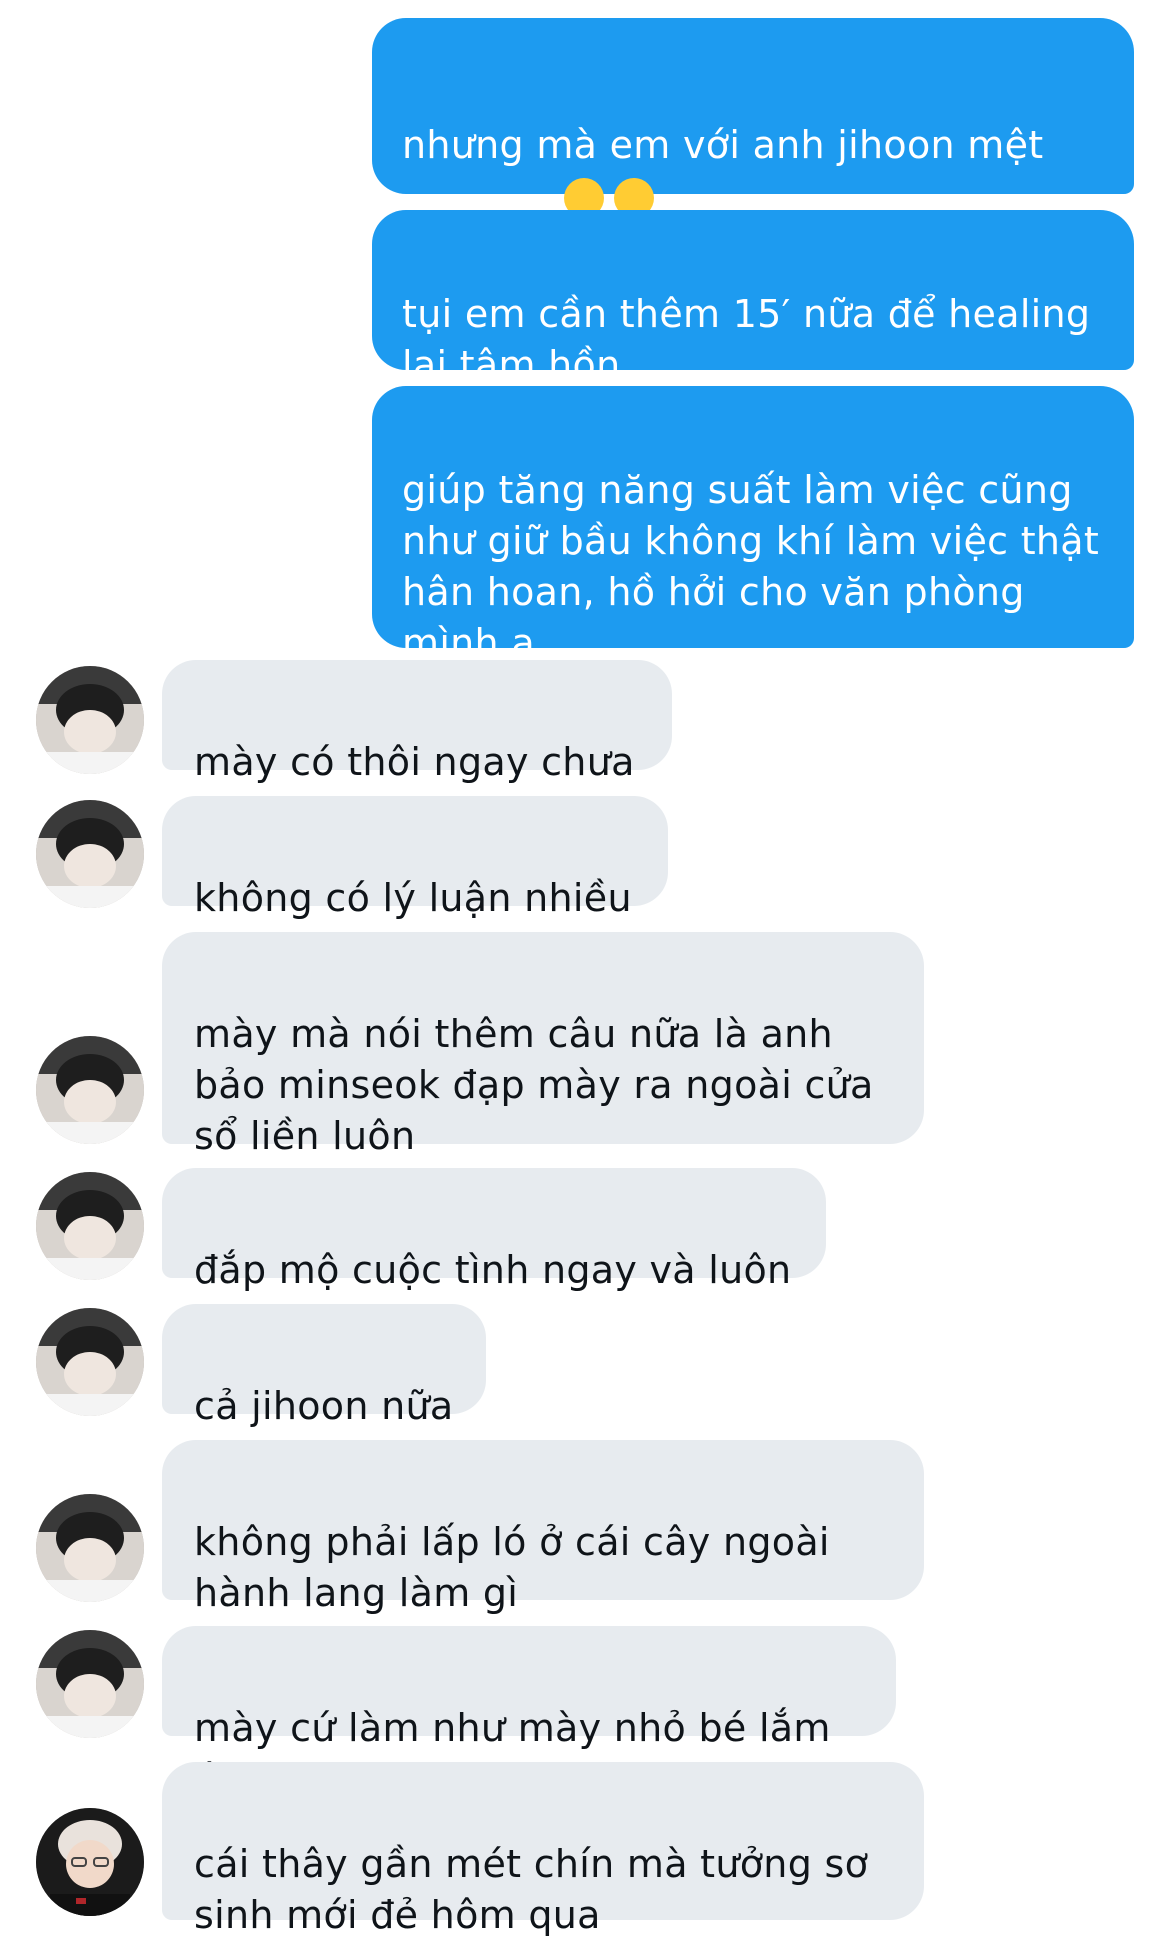  What do you see at coordinates (413, 898) in the screenshot?
I see `message-text: không có lý luận nhiều` at bounding box center [413, 898].